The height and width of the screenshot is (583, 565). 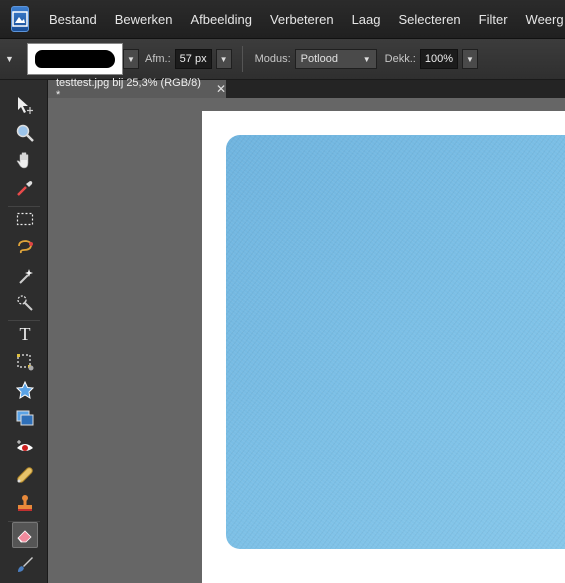 I want to click on document-tab: testtest.jpg bij 25,3% (RGB/8) * ✕, so click(x=137, y=89).